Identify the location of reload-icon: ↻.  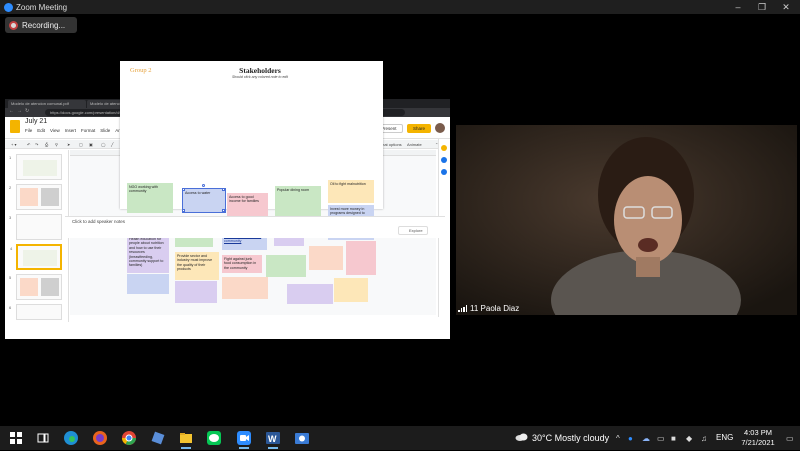
(27, 111).